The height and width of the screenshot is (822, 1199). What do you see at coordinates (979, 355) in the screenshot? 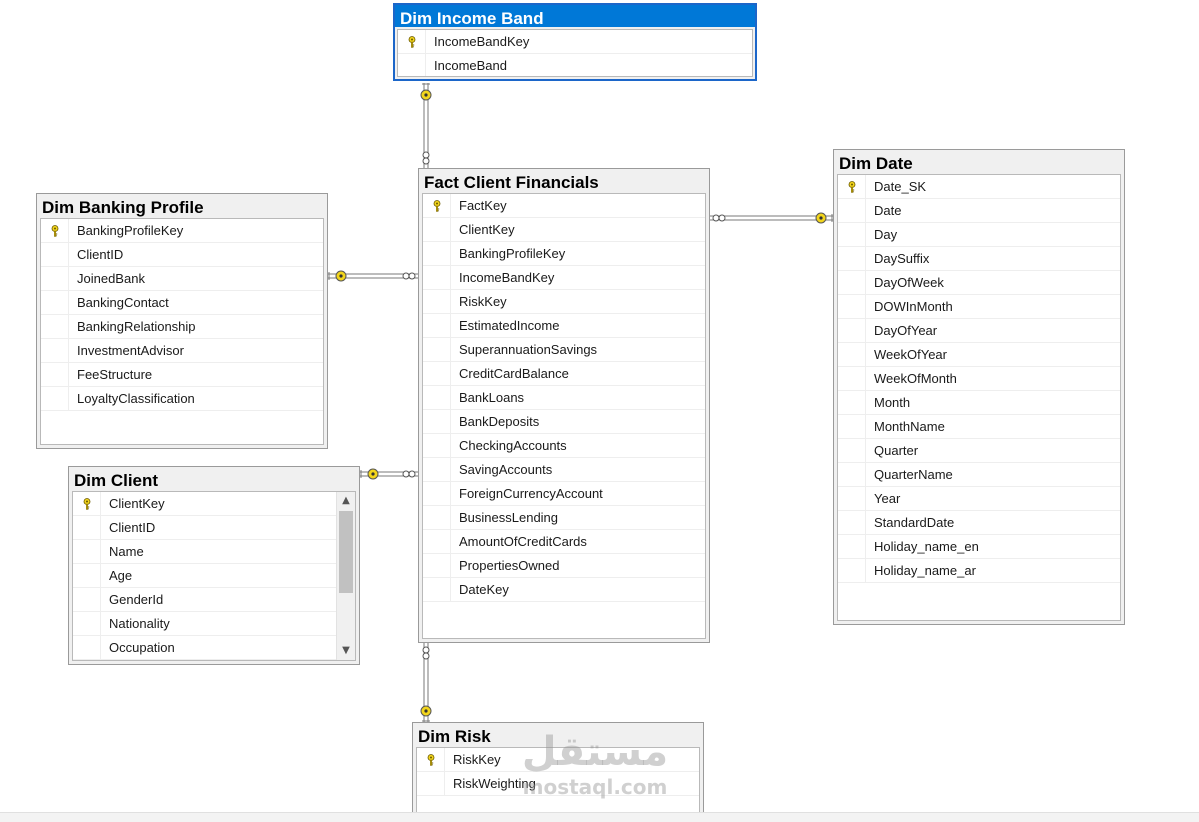
I see `column-row: WeekOfYear` at bounding box center [979, 355].